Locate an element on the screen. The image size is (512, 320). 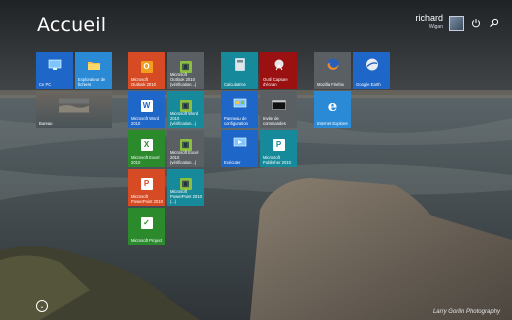
tile-label: Microsoft Excel 2010 is located at coordinates (145, 160).